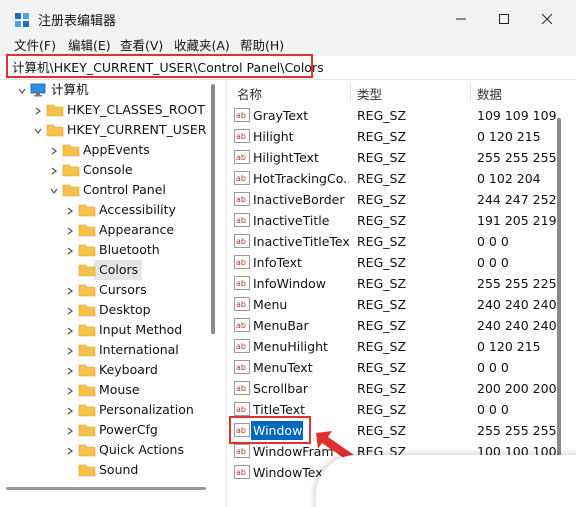  Describe the element at coordinates (401, 262) in the screenshot. I see `value-row: ab InfoText REG_SZ 0 0 0` at that location.